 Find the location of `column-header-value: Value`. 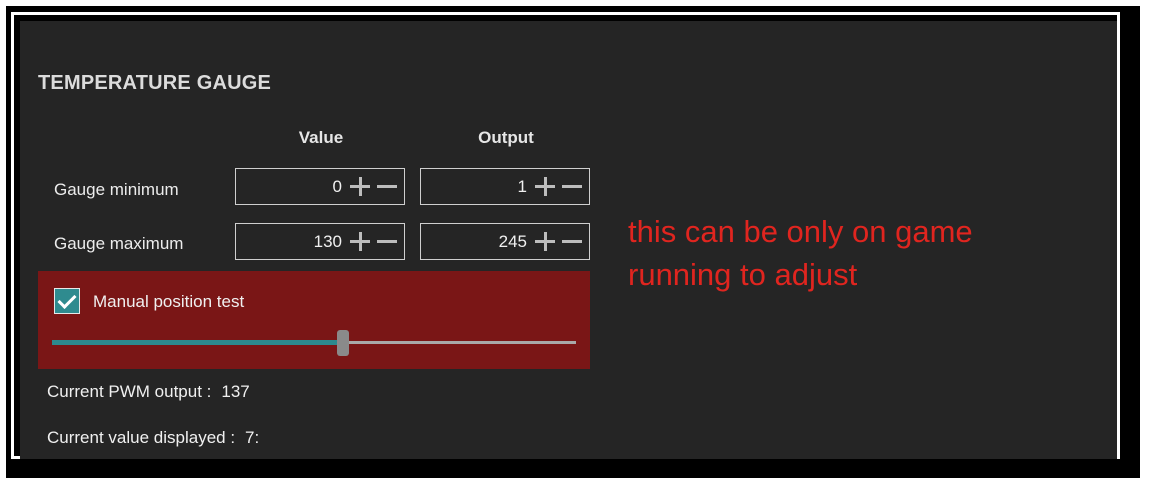

column-header-value: Value is located at coordinates (321, 137).